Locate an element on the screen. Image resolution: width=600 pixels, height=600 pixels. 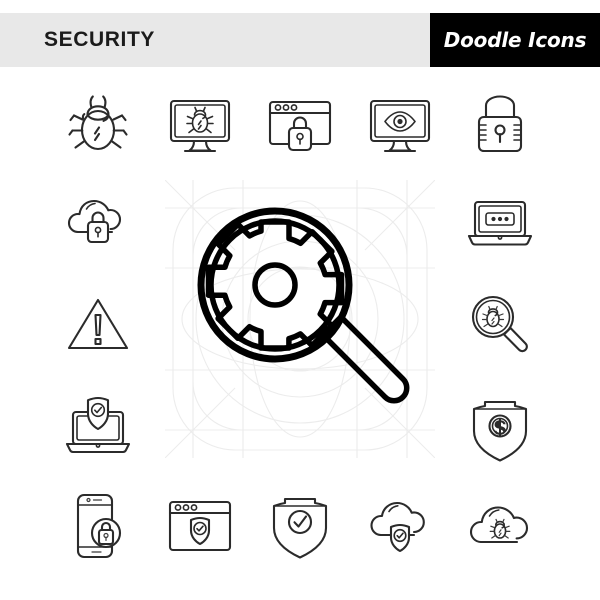
shield-check-icon is located at coordinates (300, 526).